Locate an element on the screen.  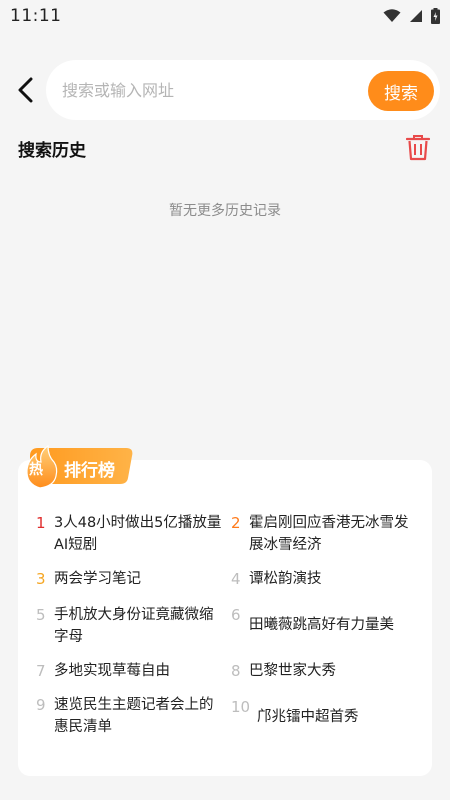
rank-number: 10 is located at coordinates (241, 707).